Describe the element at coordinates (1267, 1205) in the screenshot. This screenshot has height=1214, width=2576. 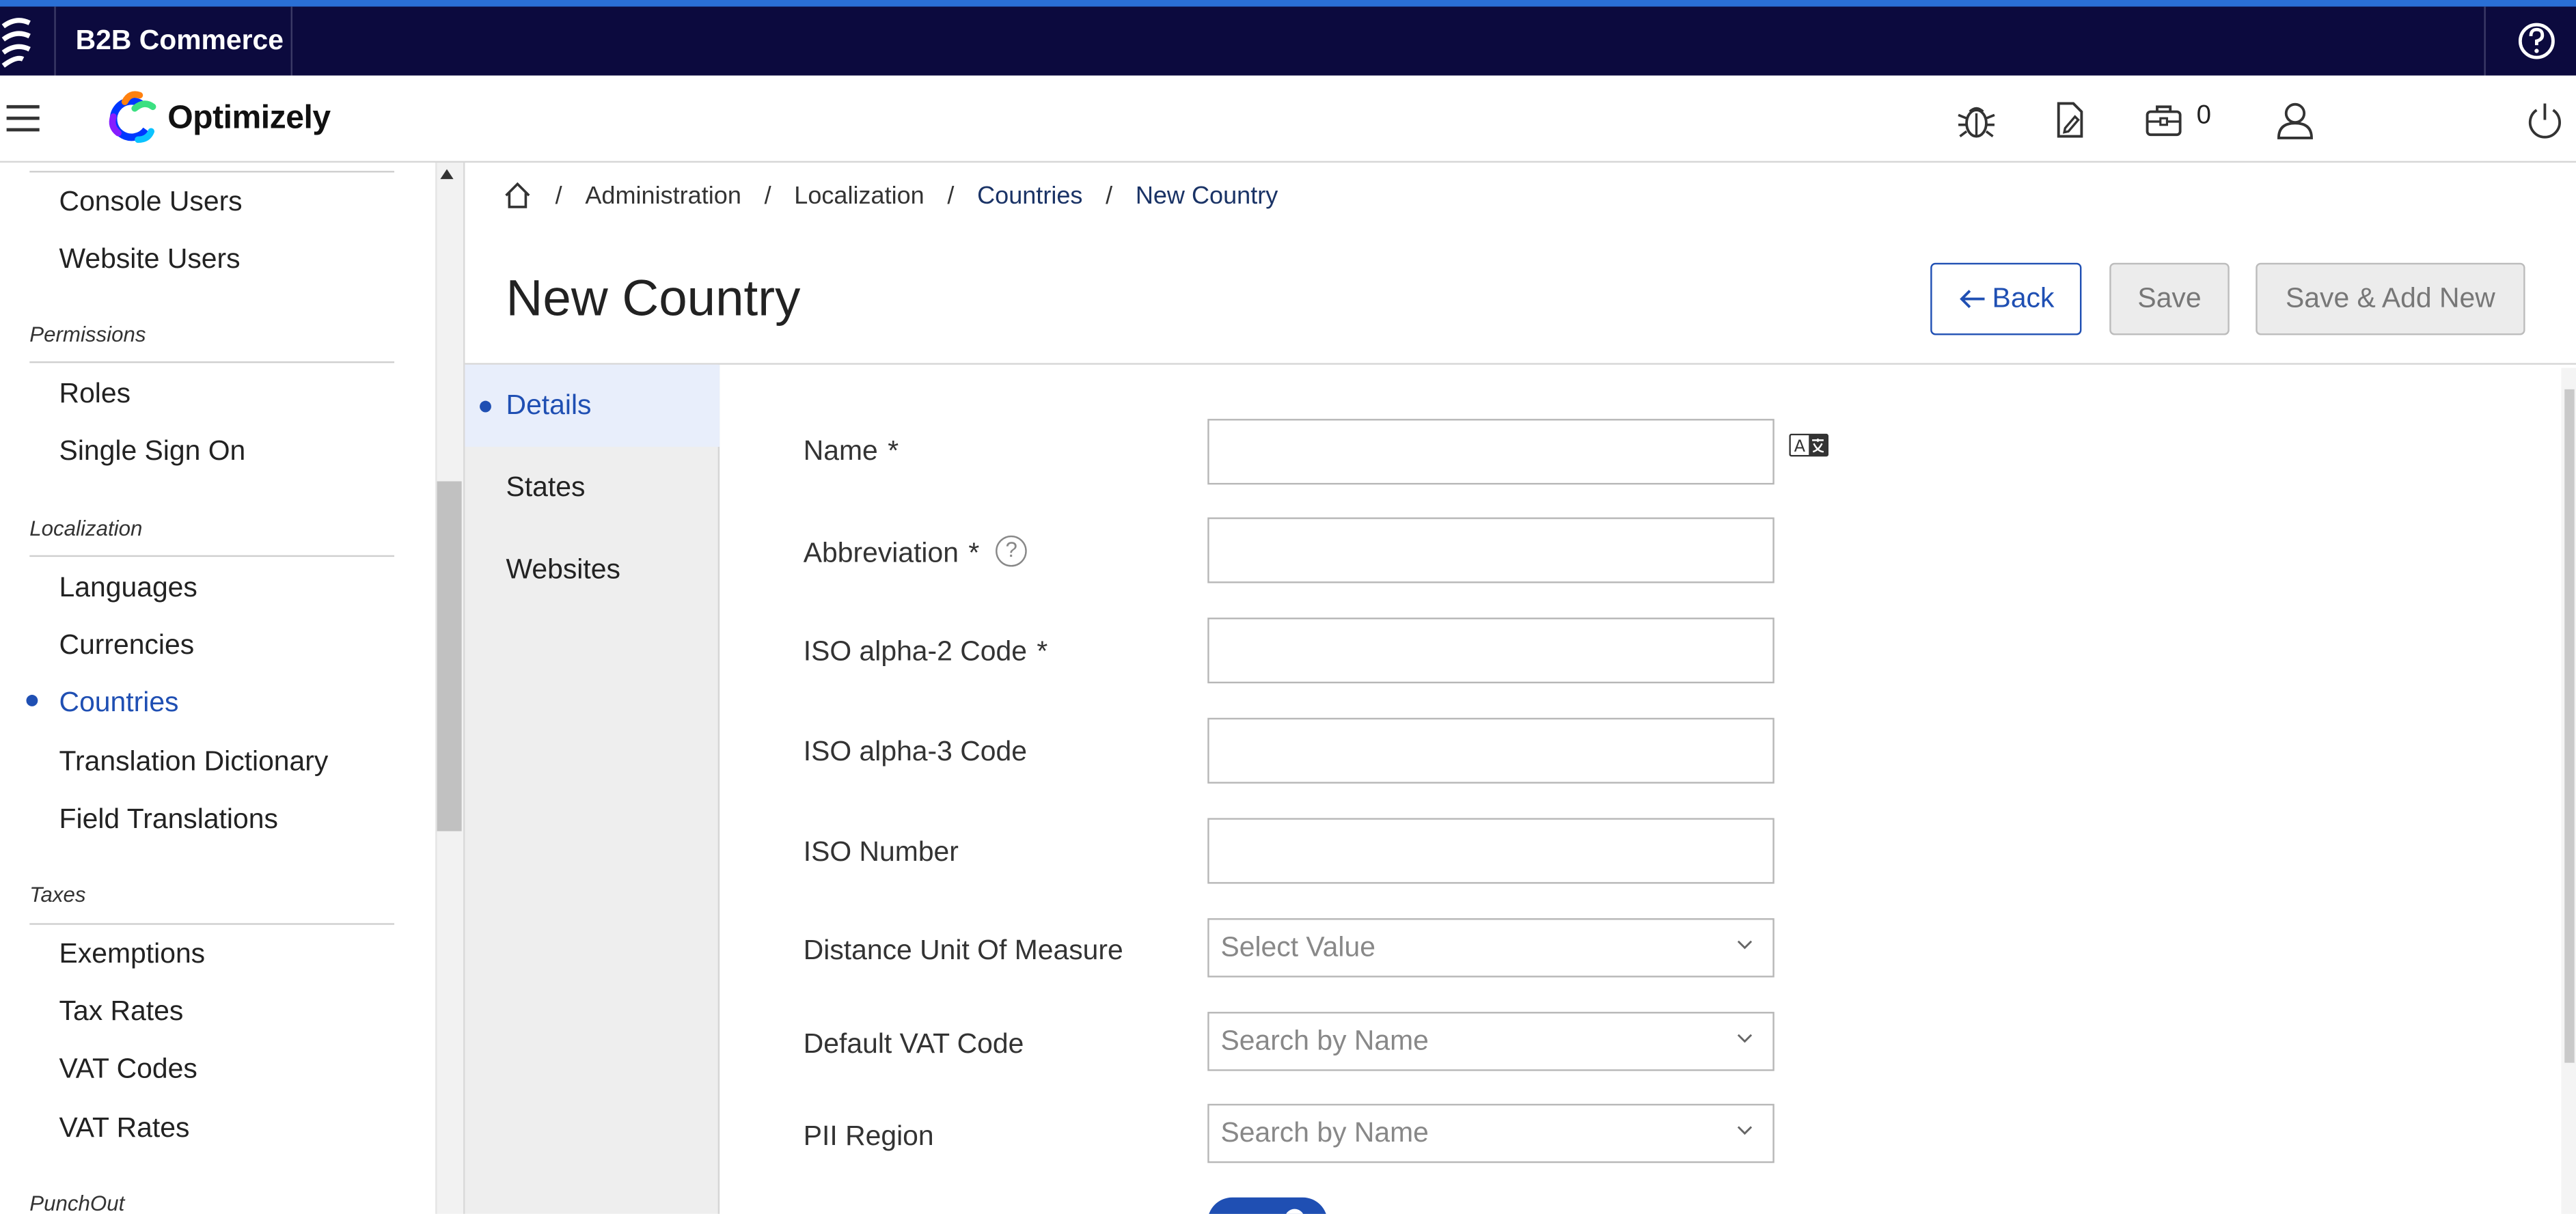
I see `toggle-switch` at that location.